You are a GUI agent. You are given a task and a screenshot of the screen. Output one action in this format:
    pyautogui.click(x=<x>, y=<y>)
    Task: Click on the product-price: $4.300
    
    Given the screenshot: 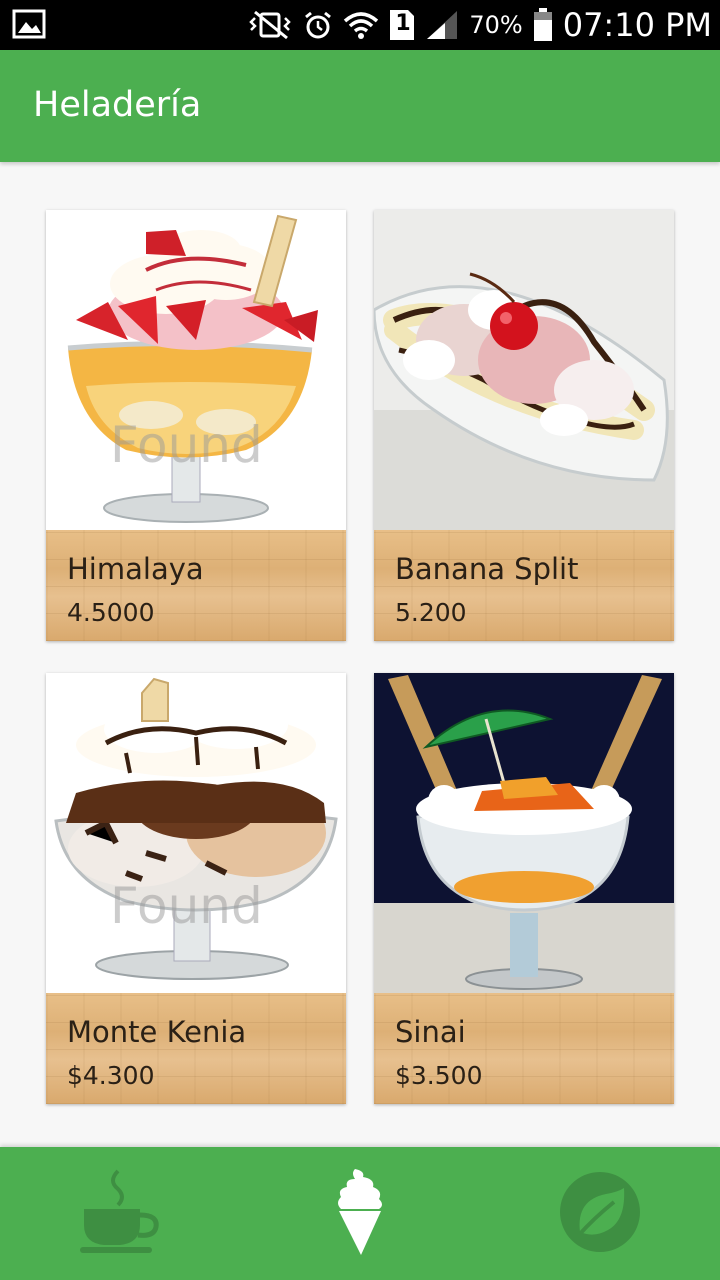 What is the action you would take?
    pyautogui.click(x=111, y=1075)
    